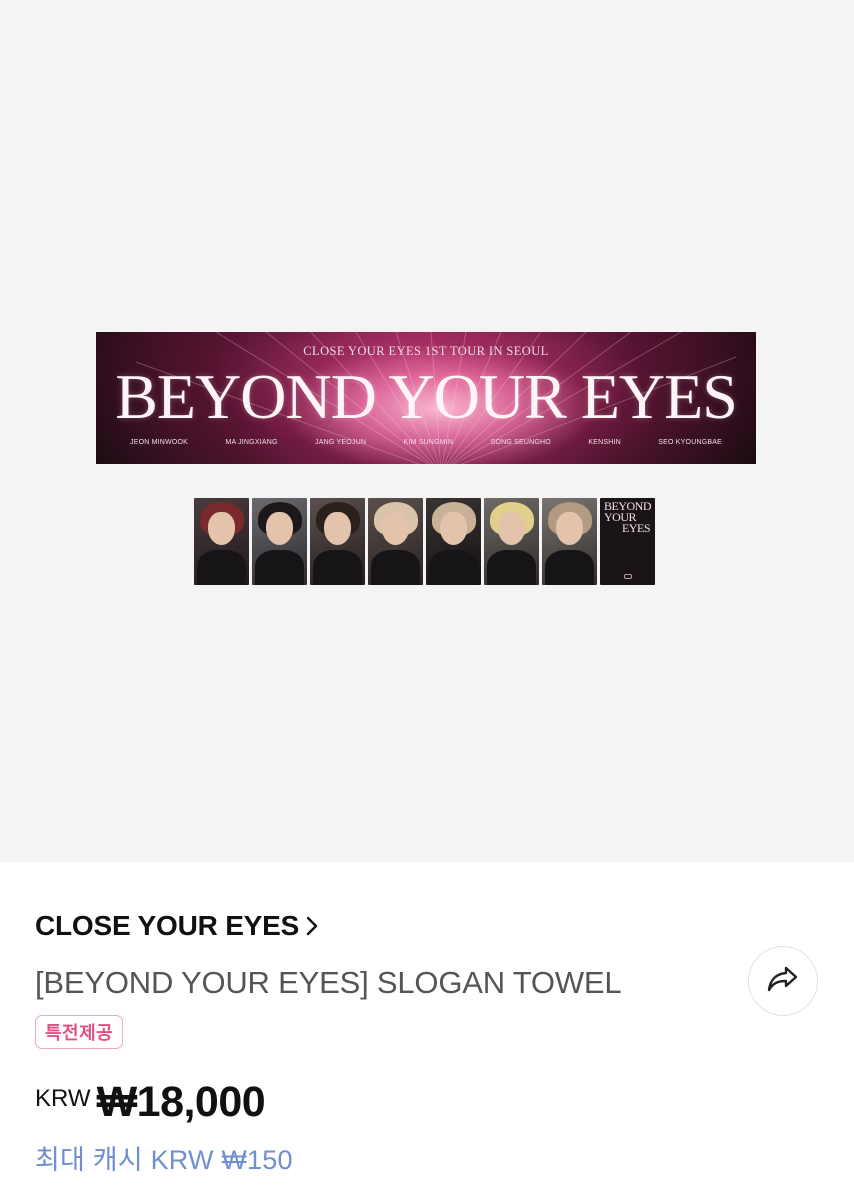 The width and height of the screenshot is (854, 1200). I want to click on product-title: [BEYOND YOUR EYES] SLOGAN TOWEL, so click(328, 982).